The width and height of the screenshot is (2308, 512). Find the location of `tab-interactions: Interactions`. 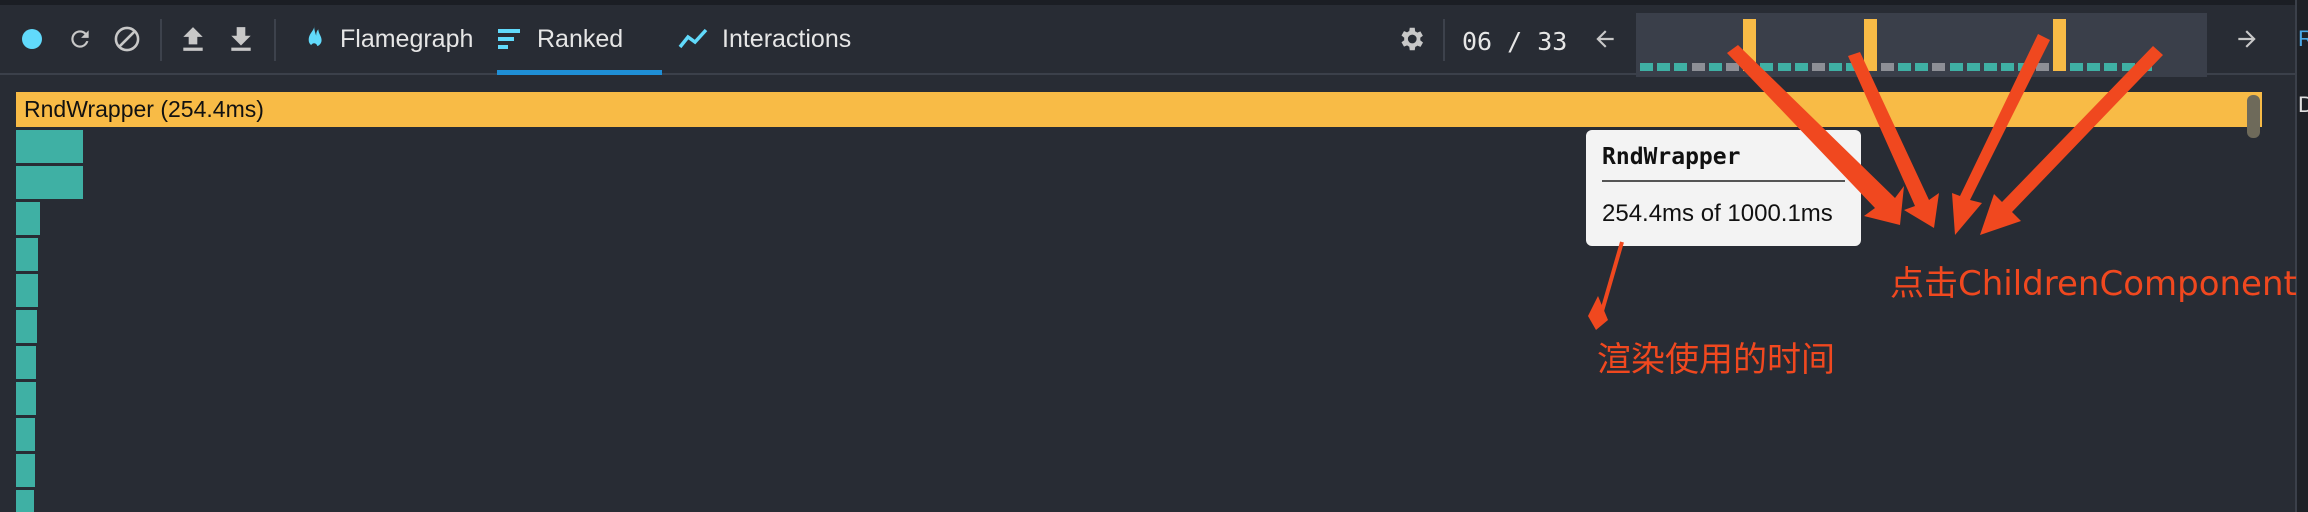

tab-interactions: Interactions is located at coordinates (764, 39).